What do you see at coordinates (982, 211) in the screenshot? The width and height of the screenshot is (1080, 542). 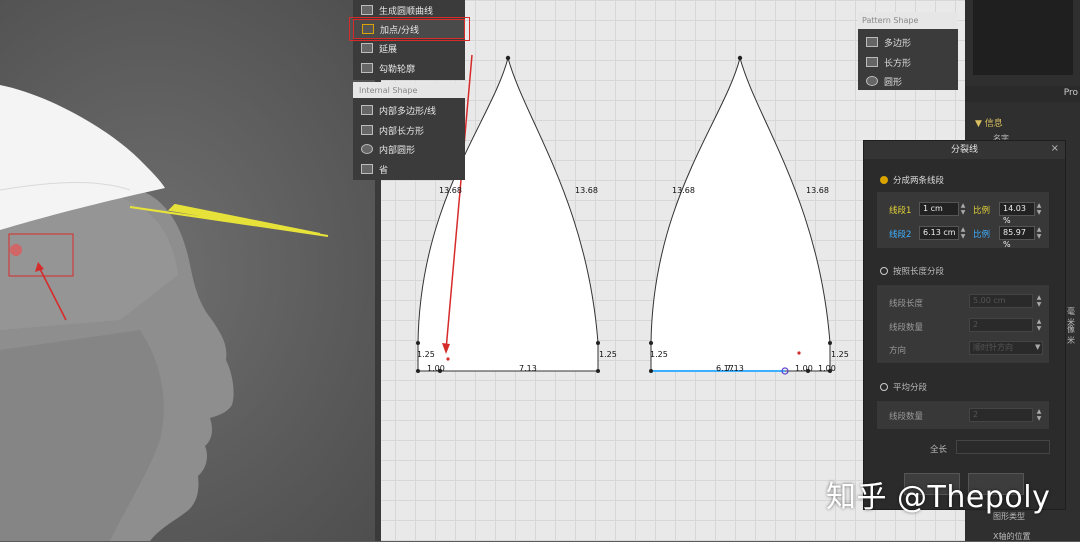 I see `ratio1-label: 比例` at bounding box center [982, 211].